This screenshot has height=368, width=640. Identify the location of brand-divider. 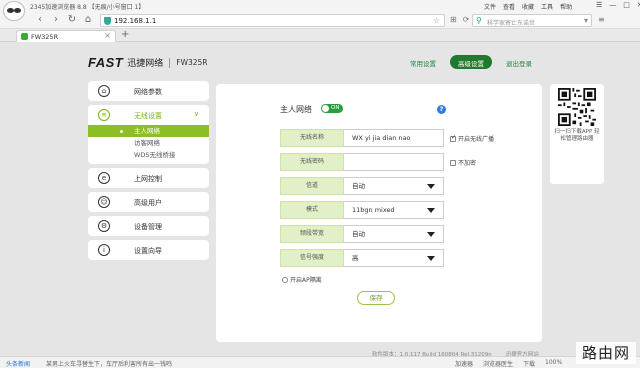
(170, 62).